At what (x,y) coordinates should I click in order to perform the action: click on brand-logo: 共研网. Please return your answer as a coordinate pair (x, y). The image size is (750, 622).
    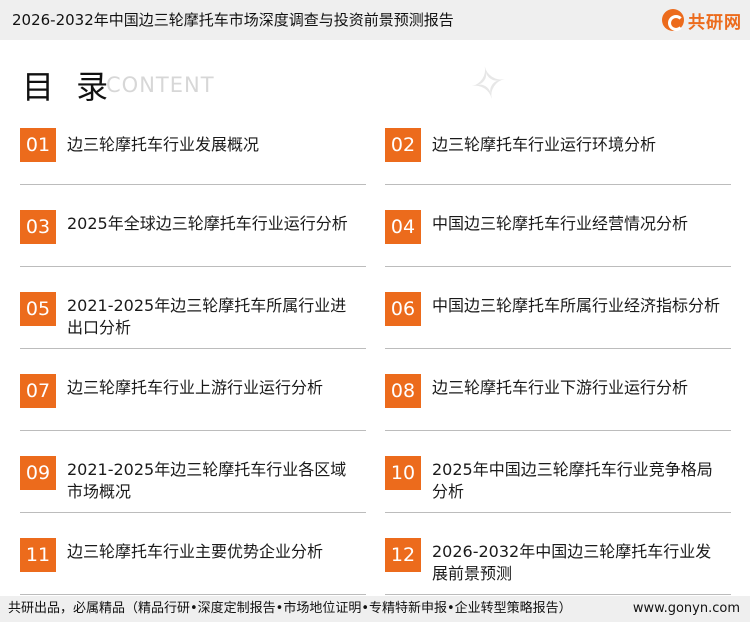
    Looking at the image, I should click on (702, 20).